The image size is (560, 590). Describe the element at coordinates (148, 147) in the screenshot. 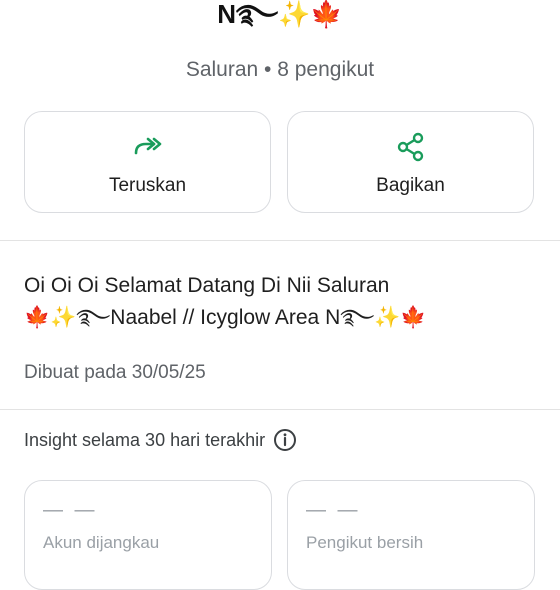

I see `forward-icon` at that location.